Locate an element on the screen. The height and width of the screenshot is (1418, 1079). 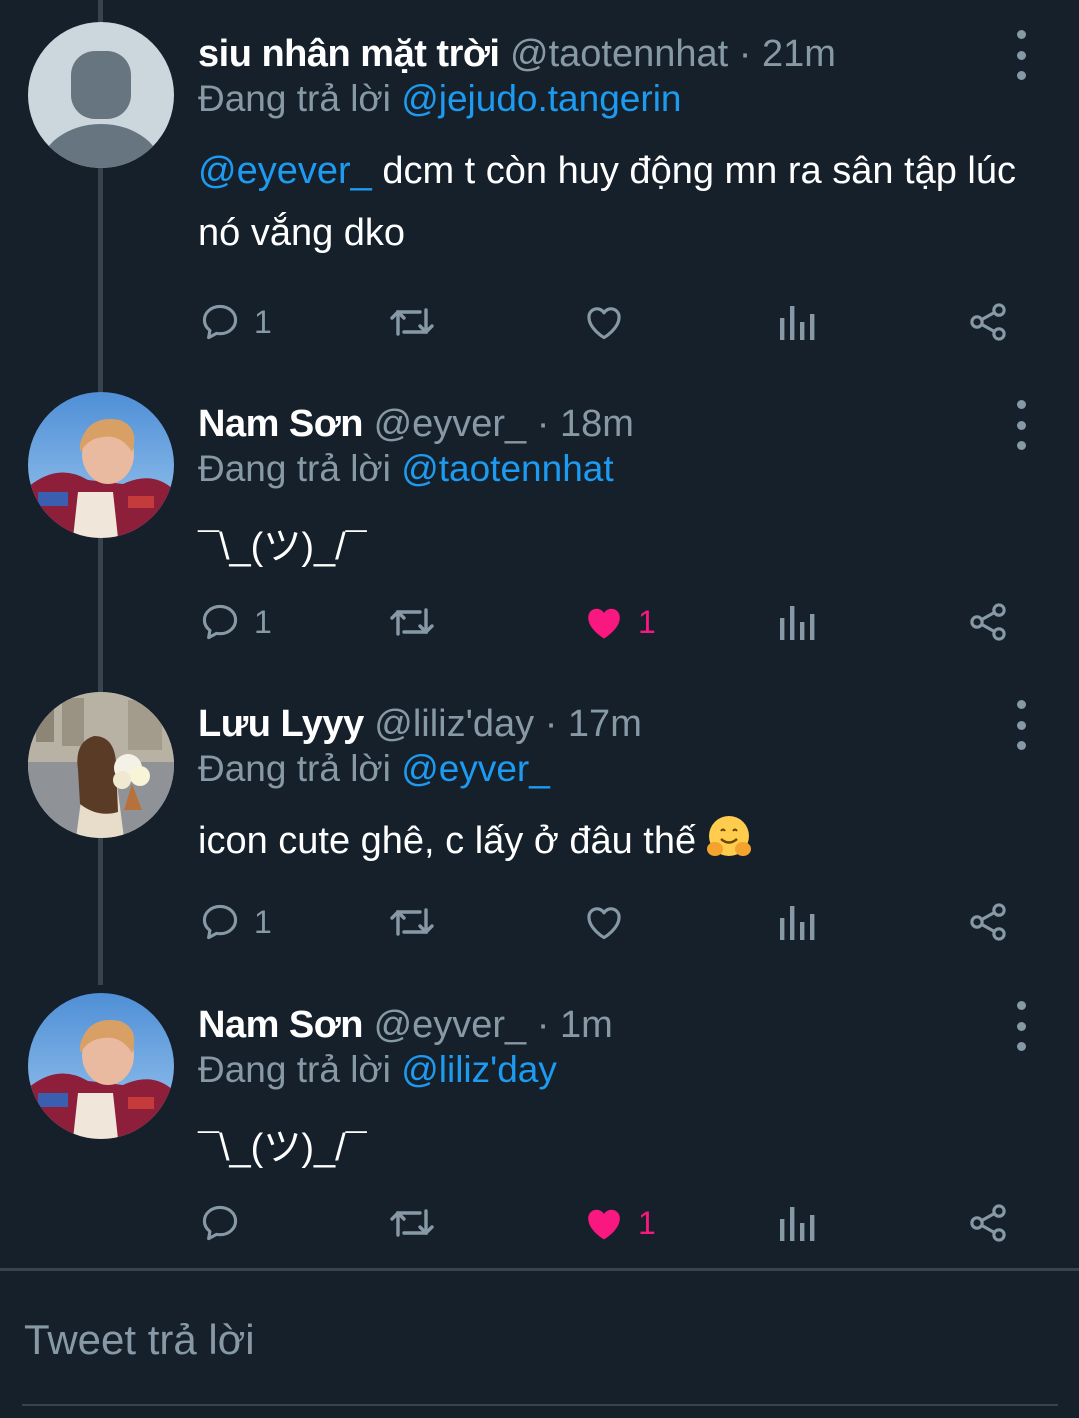
user-handle: @liliz'day is located at coordinates (454, 724).